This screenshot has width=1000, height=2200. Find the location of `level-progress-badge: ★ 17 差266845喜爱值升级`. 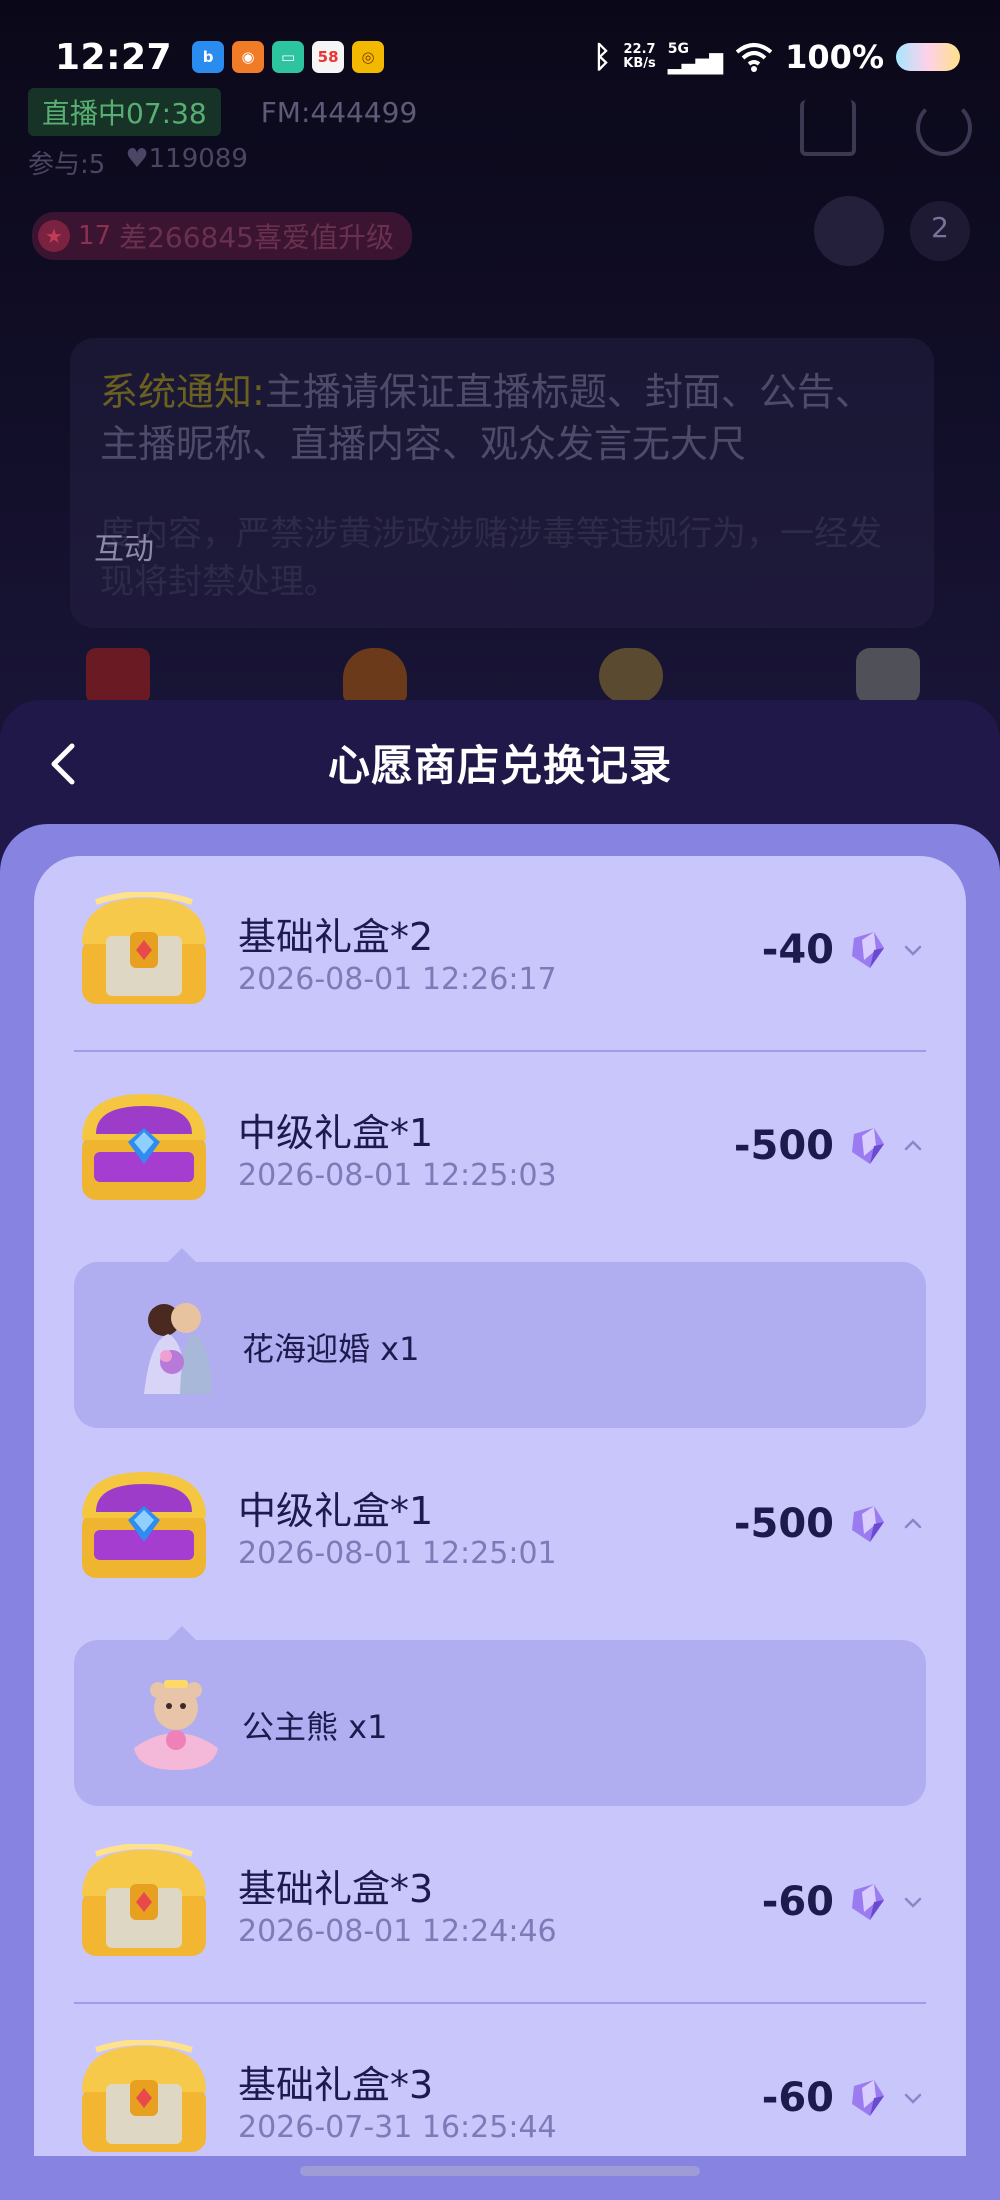

level-progress-badge: ★ 17 差266845喜爱值升级 is located at coordinates (222, 236).